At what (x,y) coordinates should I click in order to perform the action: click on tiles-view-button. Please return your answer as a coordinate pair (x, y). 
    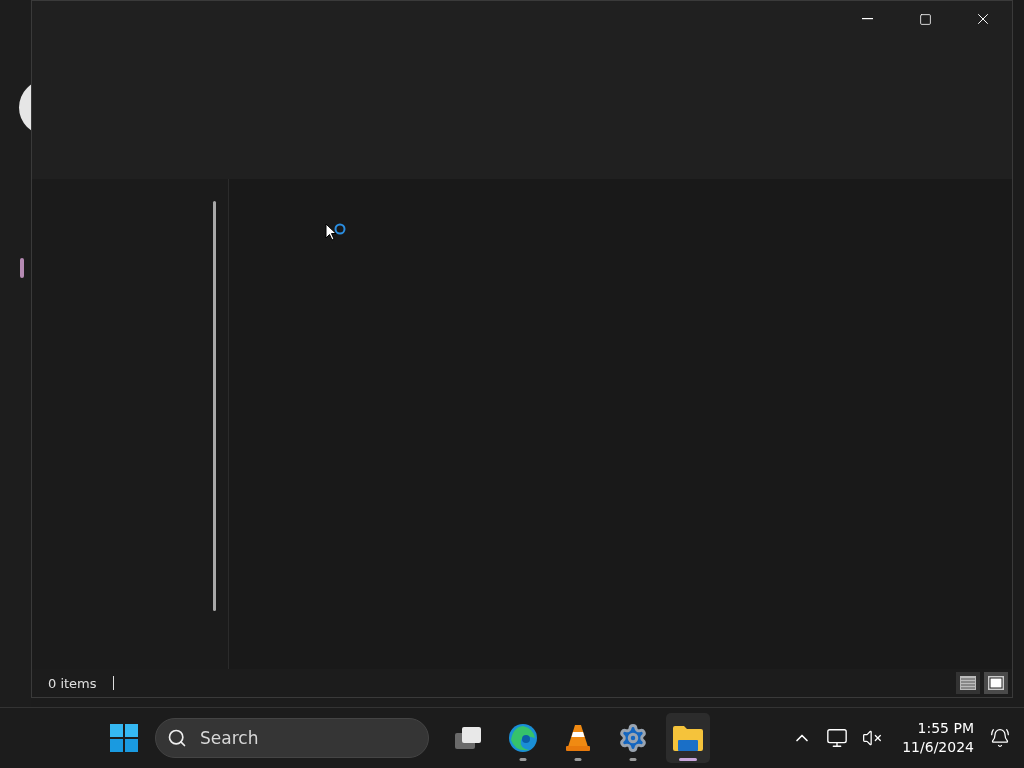
    Looking at the image, I should click on (996, 683).